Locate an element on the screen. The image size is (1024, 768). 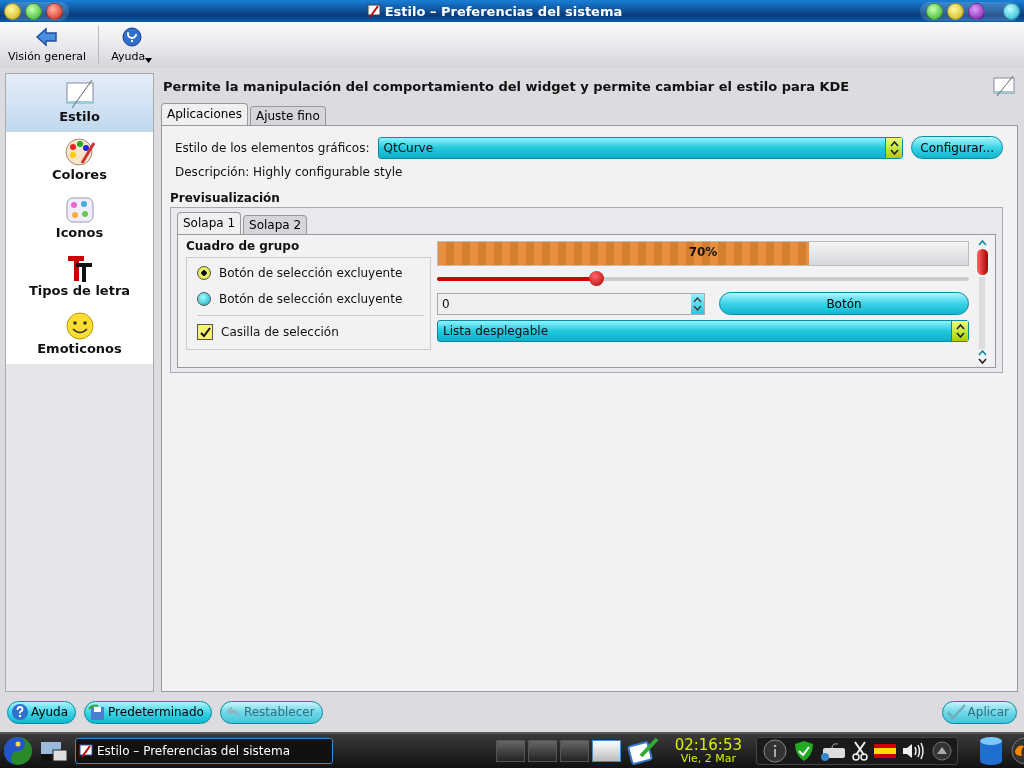
keyboard-icon is located at coordinates (833, 751).